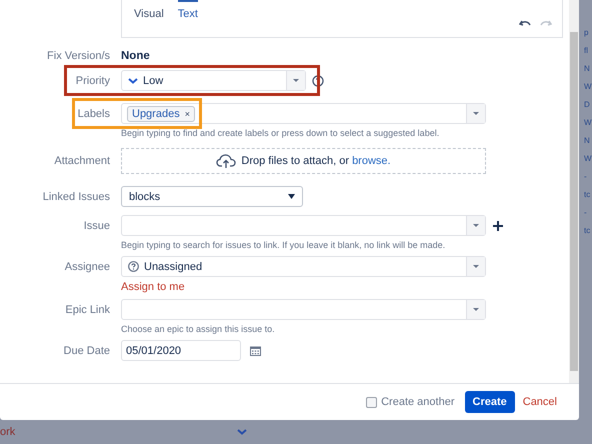  I want to click on field-hint: Begin typing to find and create labels or press down to select a suggested label., so click(280, 133).